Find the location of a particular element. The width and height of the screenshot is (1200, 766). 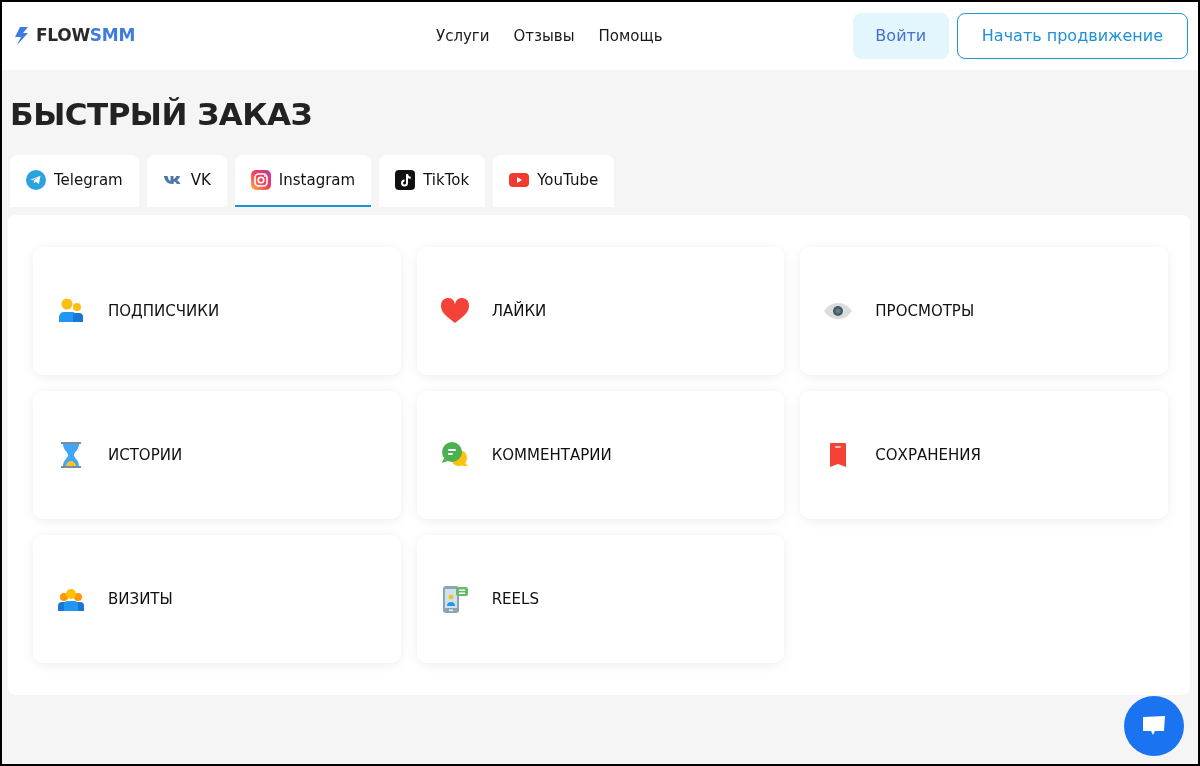

platform-tab: Instagram is located at coordinates (303, 181).